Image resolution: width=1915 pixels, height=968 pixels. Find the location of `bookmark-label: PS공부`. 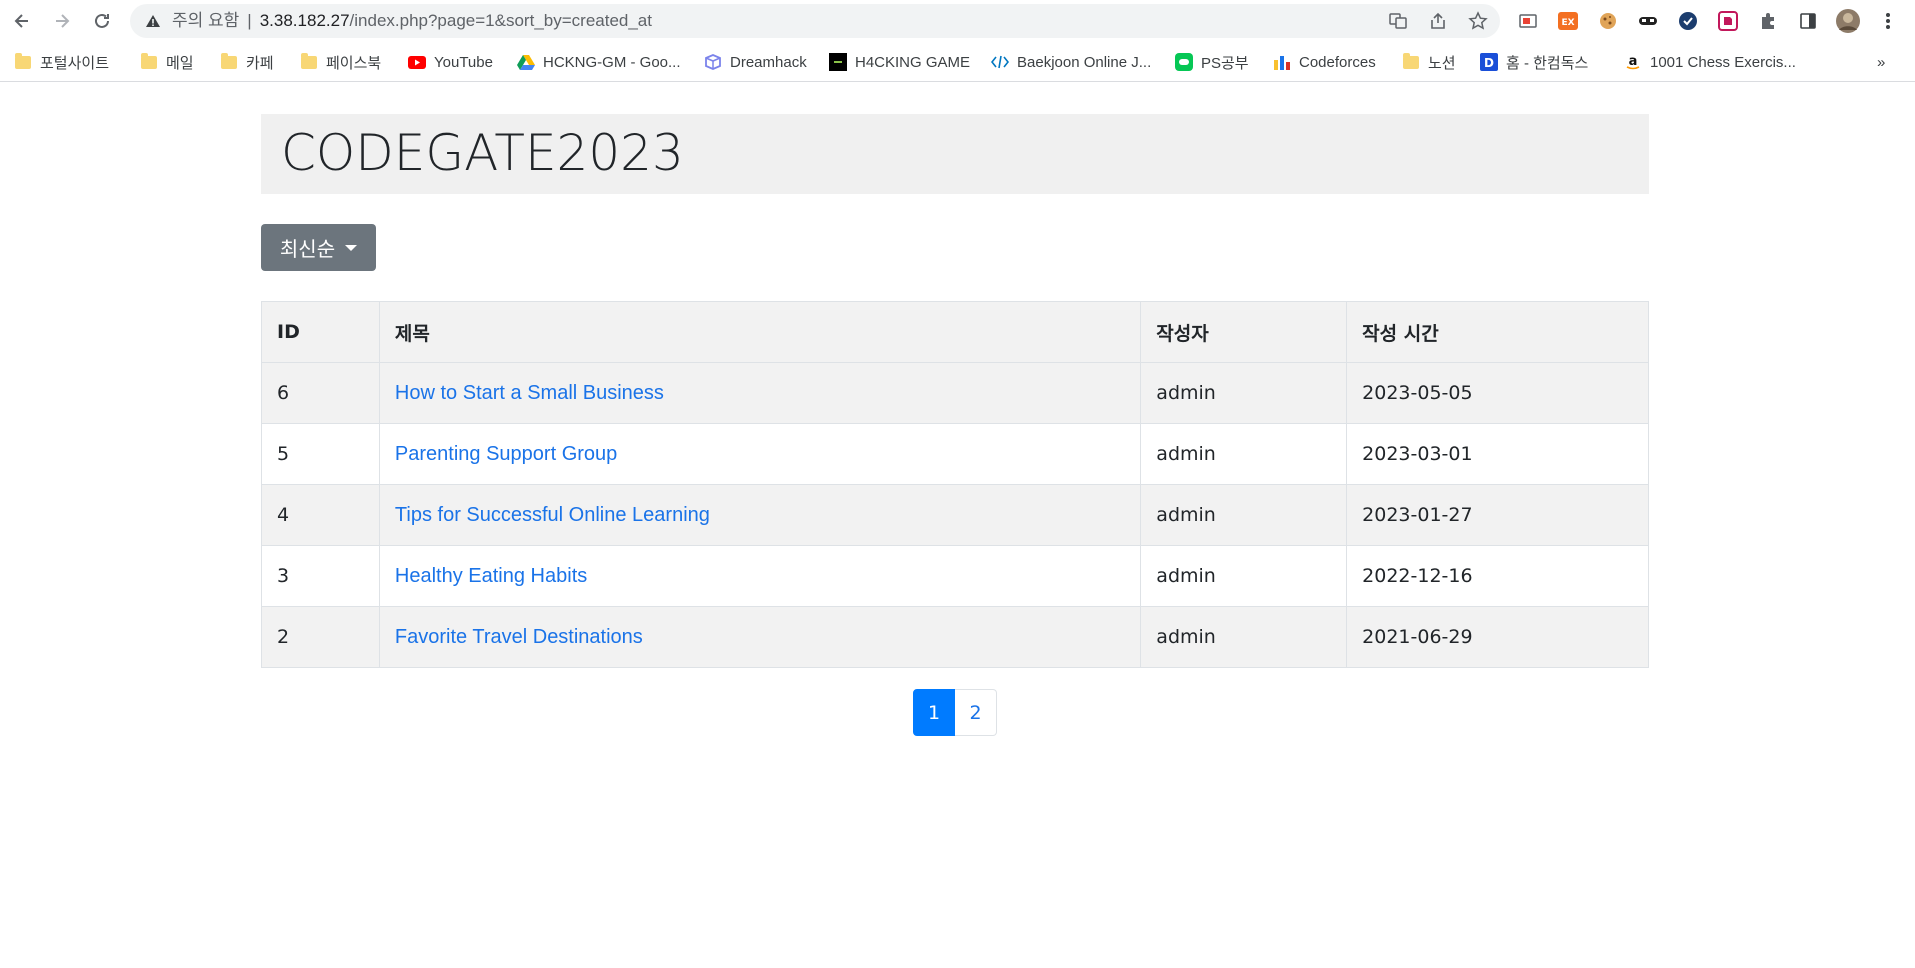

bookmark-label: PS공부 is located at coordinates (1225, 63).